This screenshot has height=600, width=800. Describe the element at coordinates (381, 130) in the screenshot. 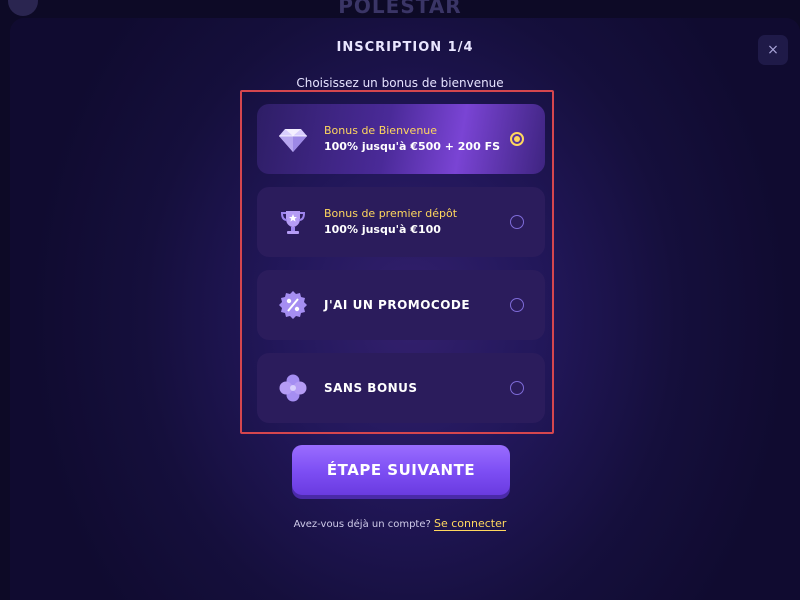

I see `option-title: Bonus de Bienvenue` at that location.